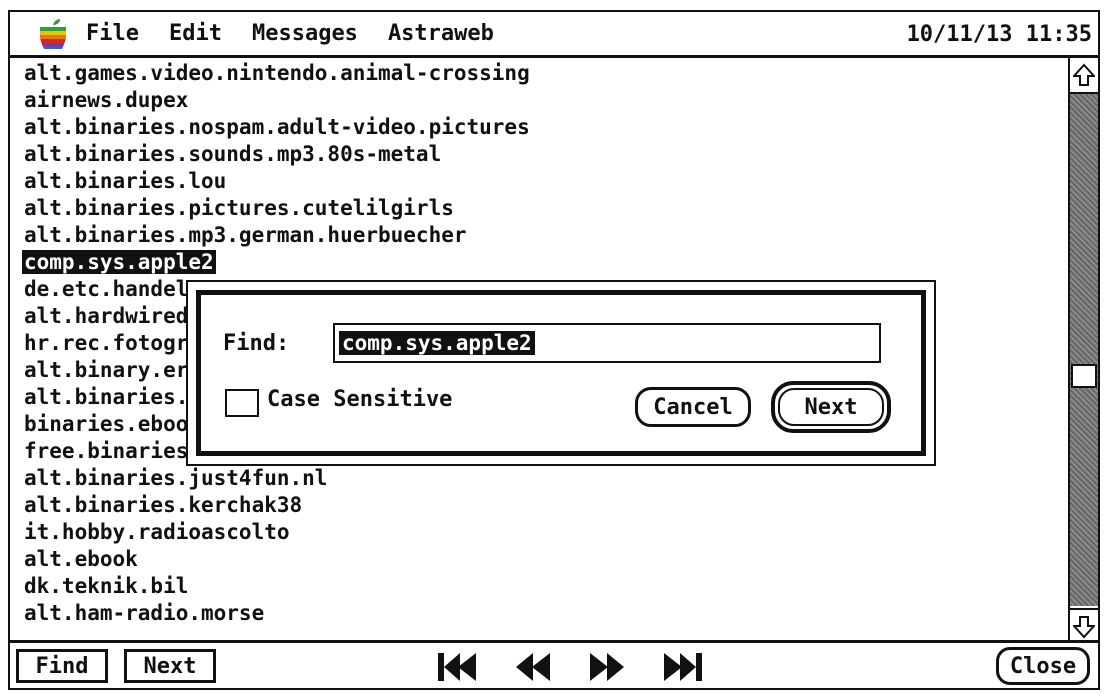 The image size is (1108, 698). What do you see at coordinates (1084, 376) in the screenshot?
I see `scroll-thumb` at bounding box center [1084, 376].